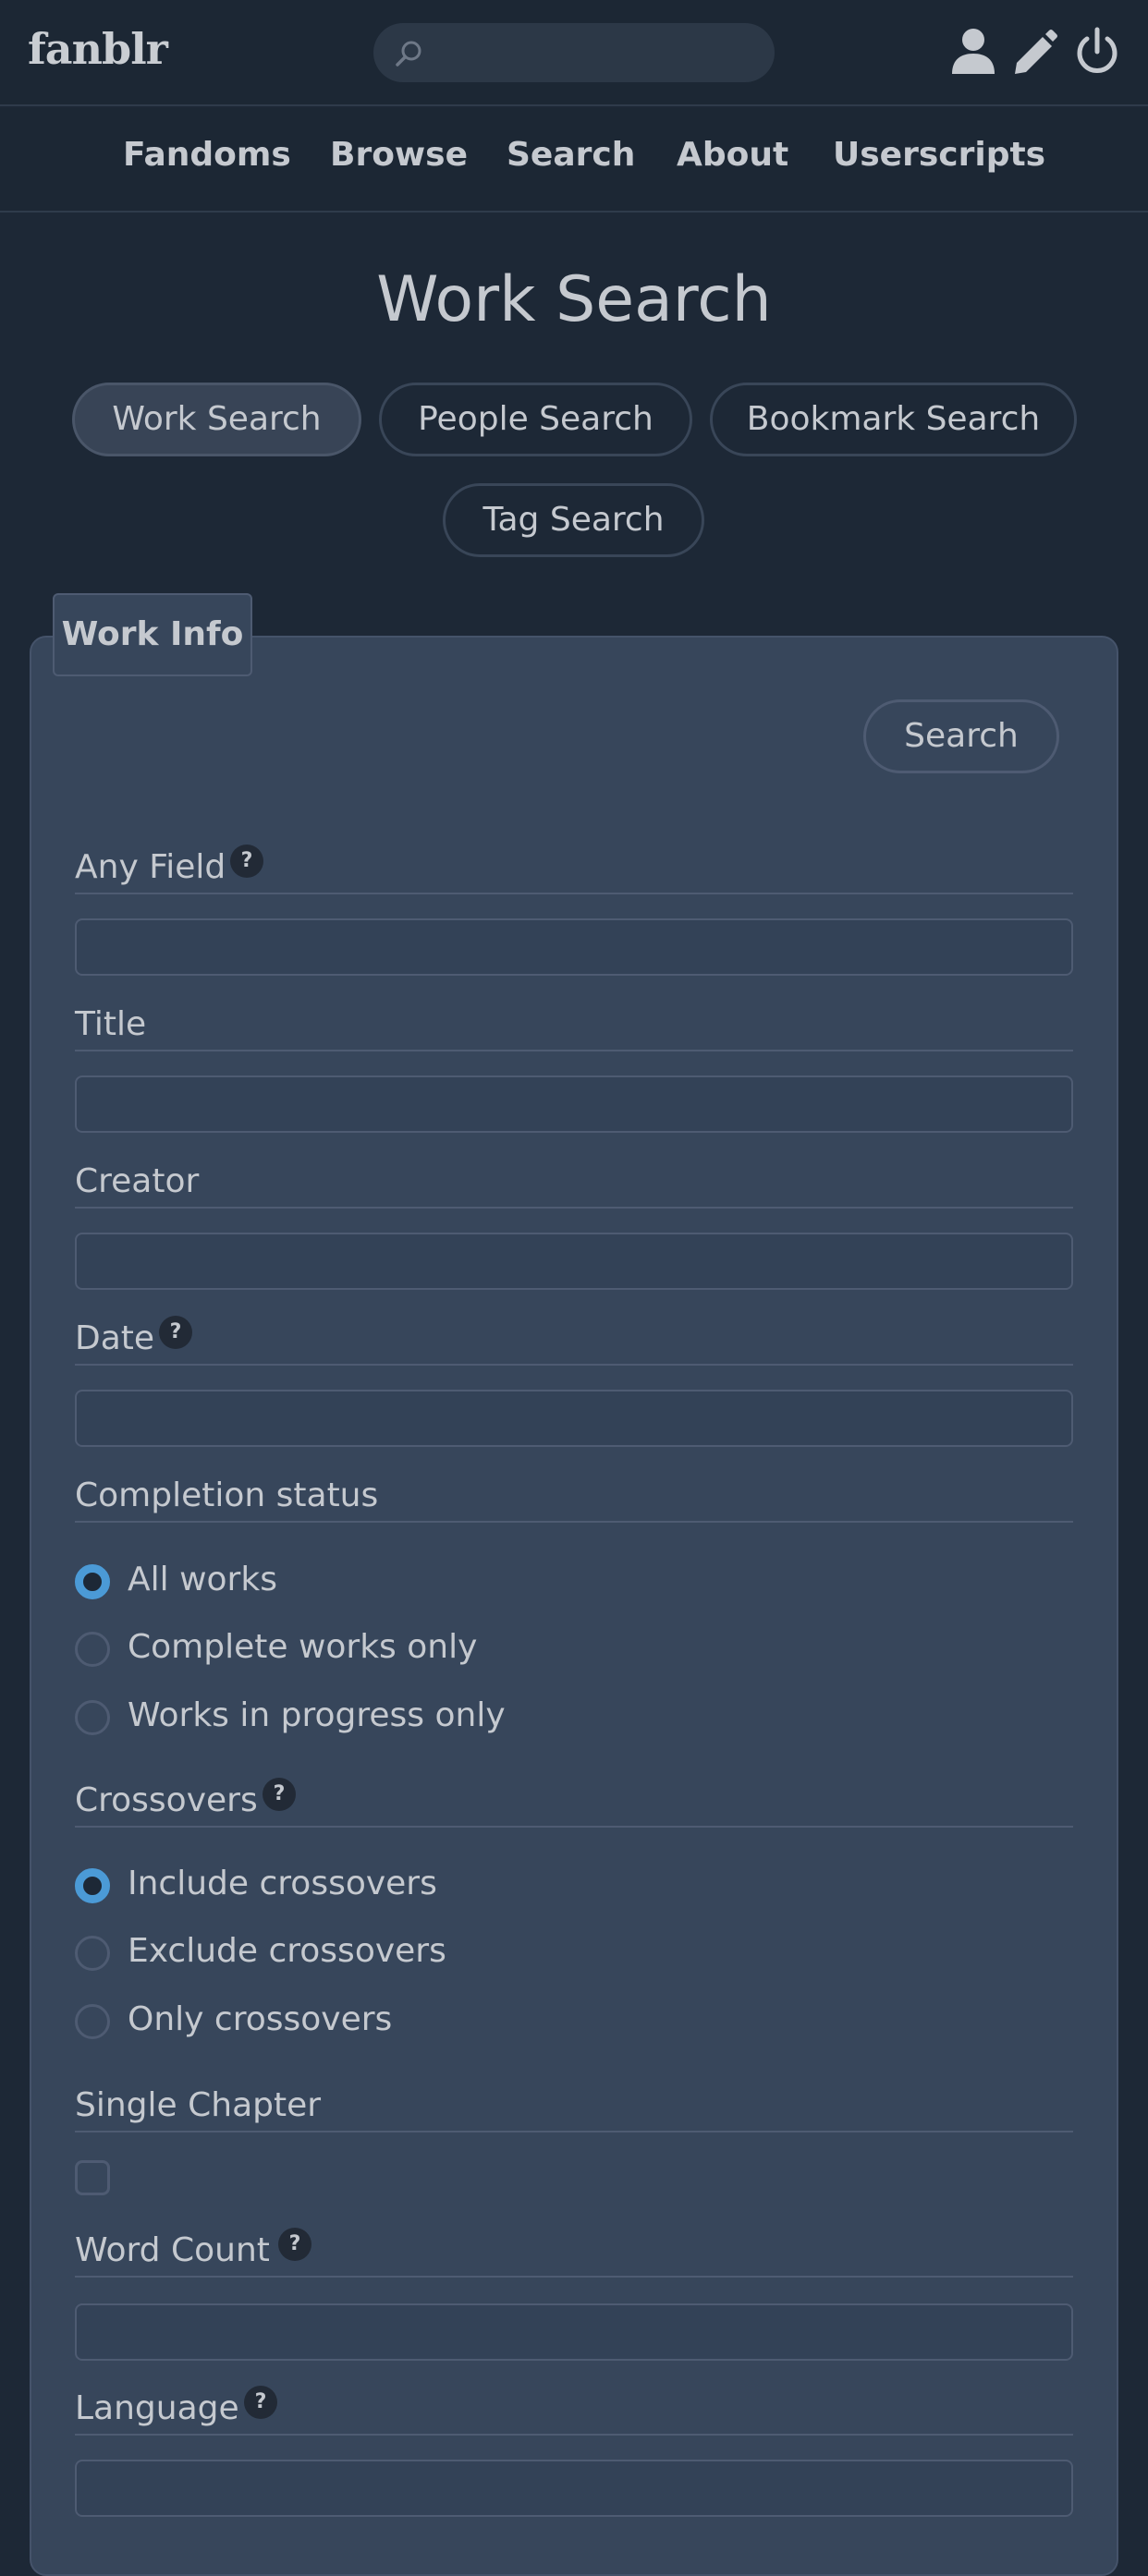  I want to click on date-label: Date ?, so click(574, 1341).